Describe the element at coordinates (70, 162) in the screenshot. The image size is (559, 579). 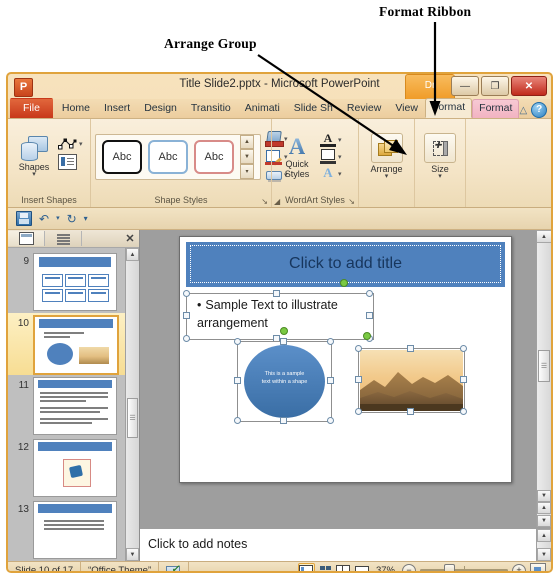
I see `text-box-button` at that location.